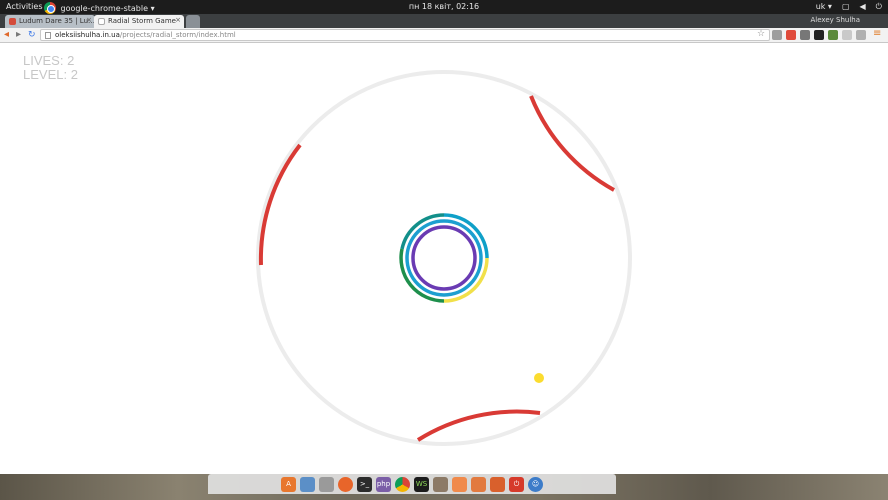 The image size is (888, 500). Describe the element at coordinates (32, 35) in the screenshot. I see `reload-icon: ↻` at that location.